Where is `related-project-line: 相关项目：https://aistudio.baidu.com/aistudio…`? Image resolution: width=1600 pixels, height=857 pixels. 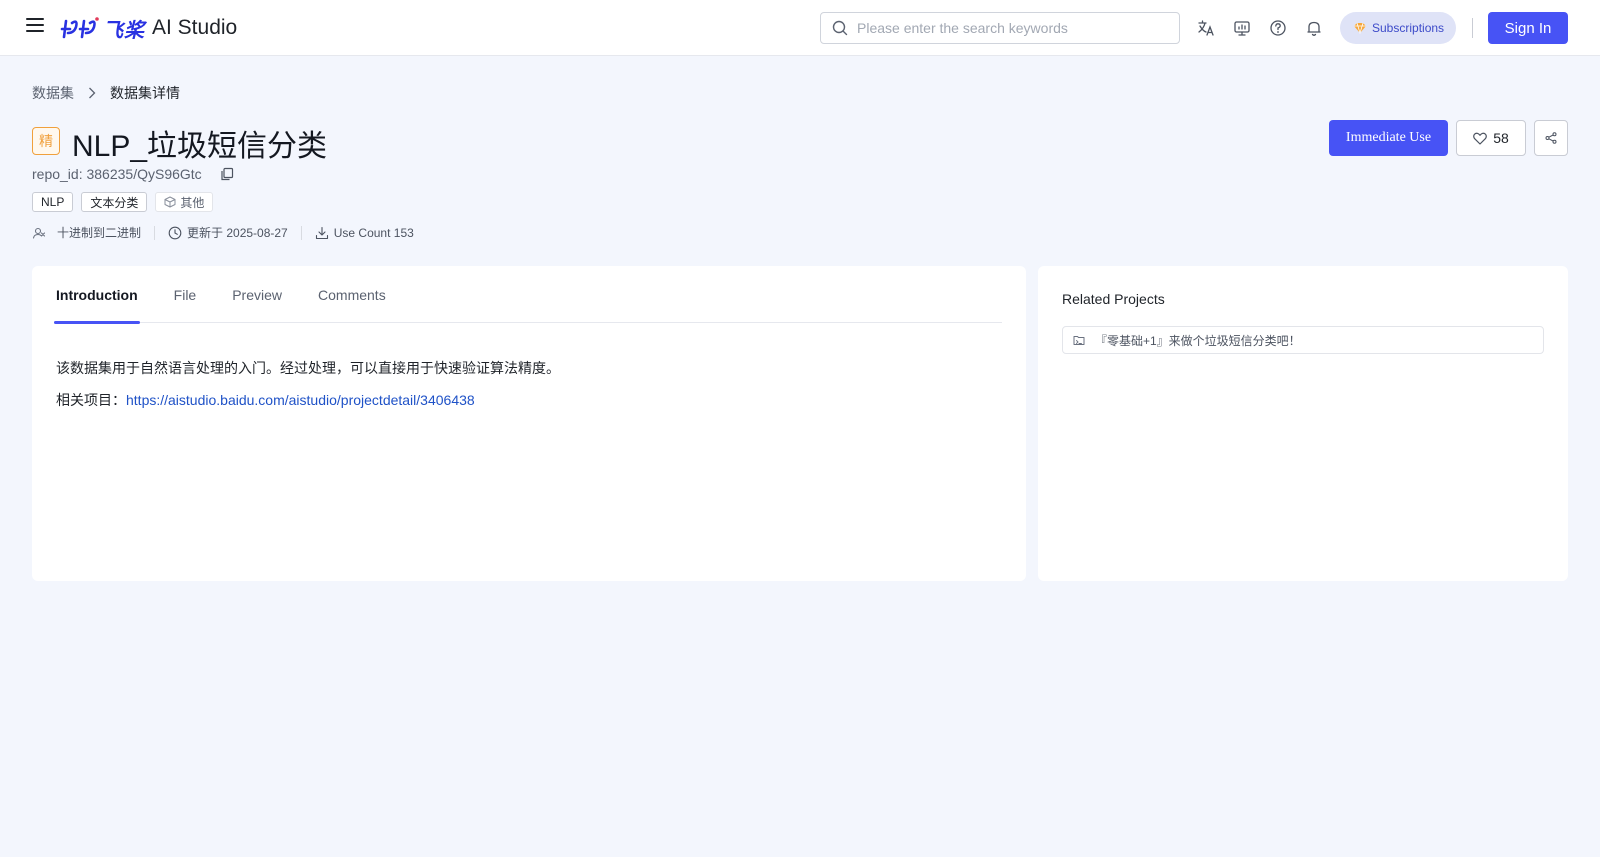
related-project-line: 相关项目：https://aistudio.baidu.com/aistudio… is located at coordinates (308, 400).